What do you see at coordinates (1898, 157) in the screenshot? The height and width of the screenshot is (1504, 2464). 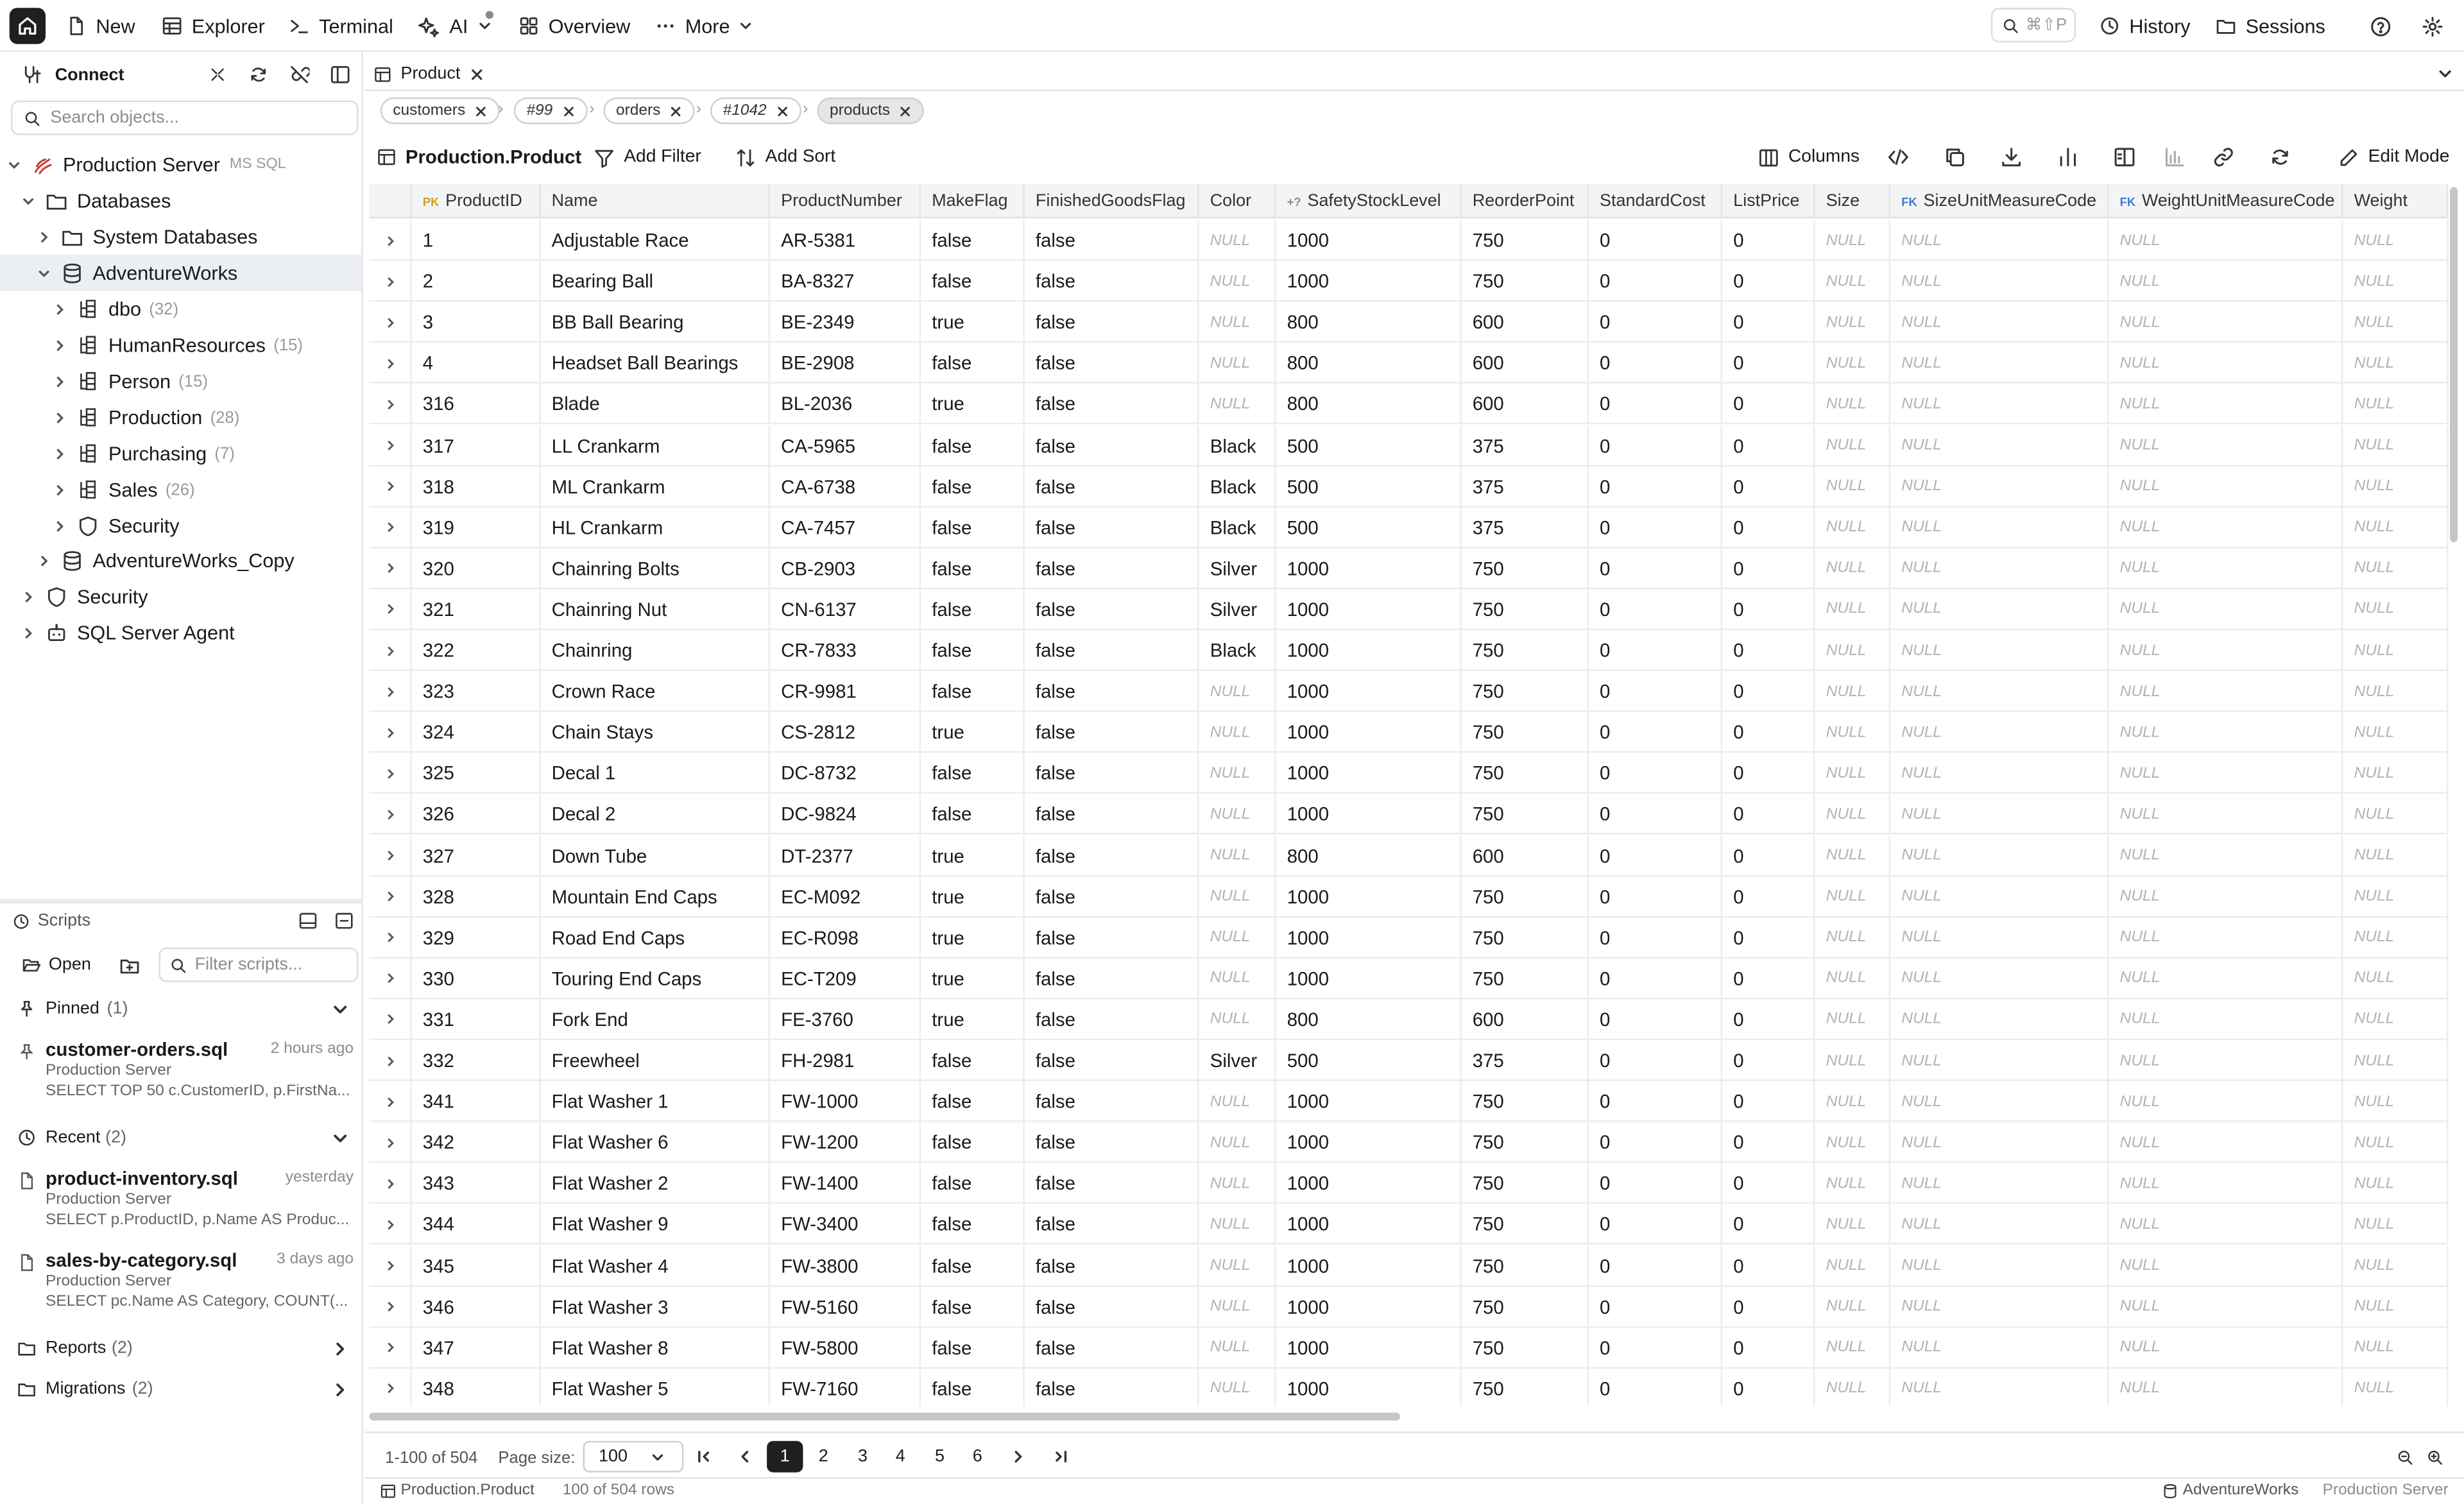 I see `code-icon` at bounding box center [1898, 157].